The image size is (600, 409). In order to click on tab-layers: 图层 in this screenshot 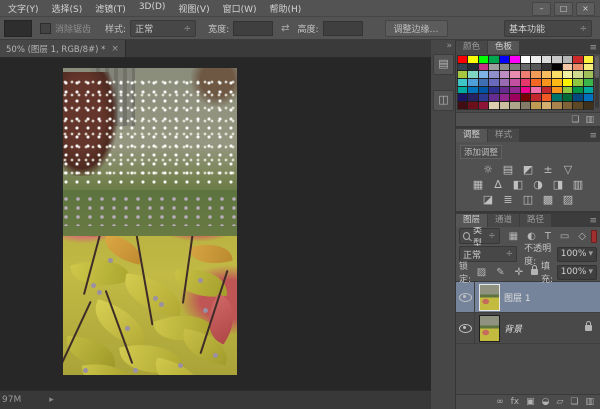, I will do `click(472, 220)`.